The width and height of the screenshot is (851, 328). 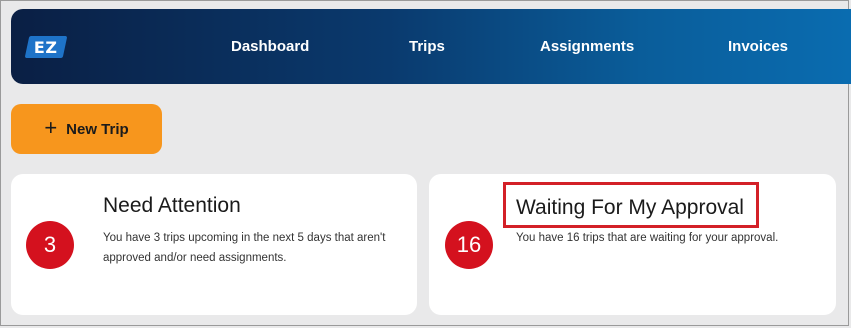 I want to click on waiting-approval-count-badge: 16, so click(x=469, y=245).